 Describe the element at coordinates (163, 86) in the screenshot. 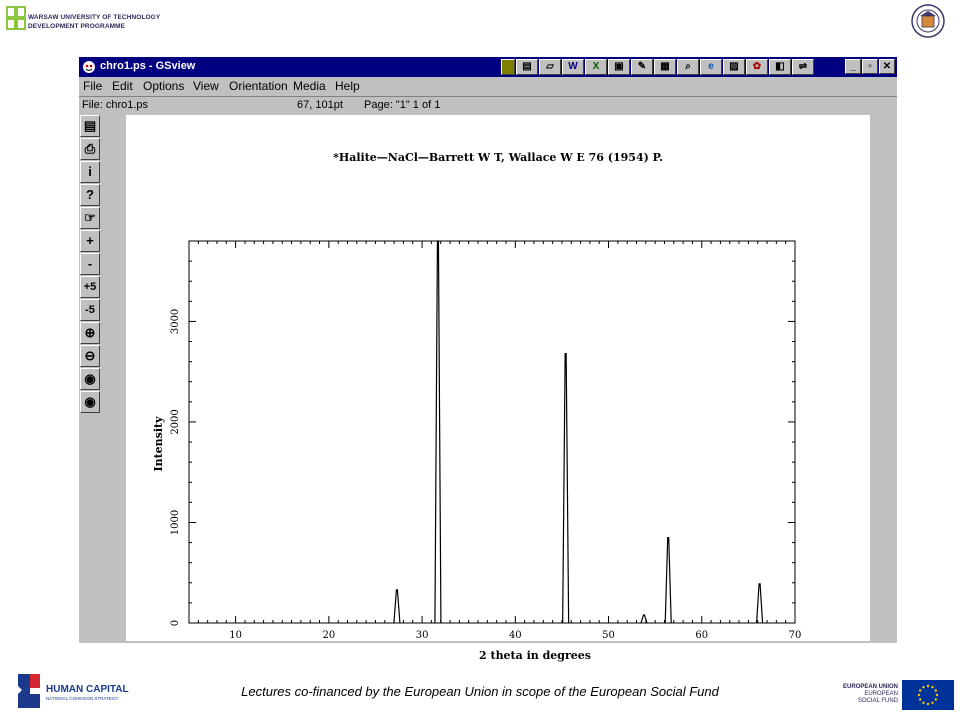

I see `menu-options: Options` at that location.